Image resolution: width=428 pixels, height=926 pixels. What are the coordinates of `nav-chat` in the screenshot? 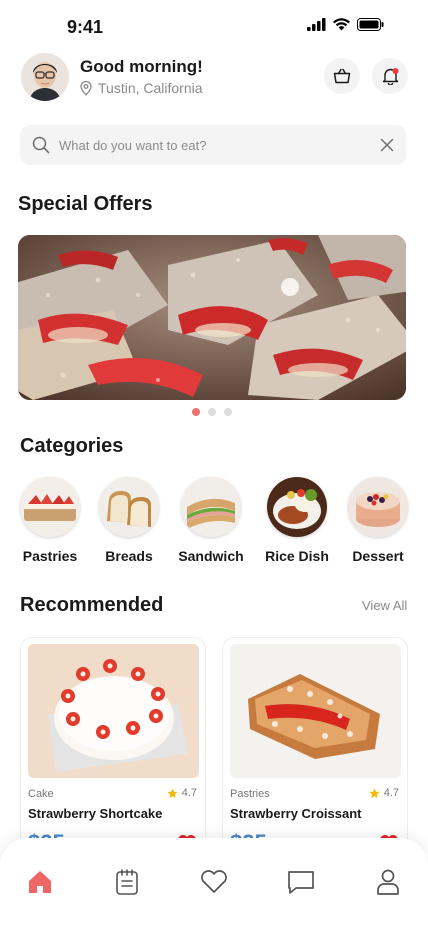 It's located at (301, 882).